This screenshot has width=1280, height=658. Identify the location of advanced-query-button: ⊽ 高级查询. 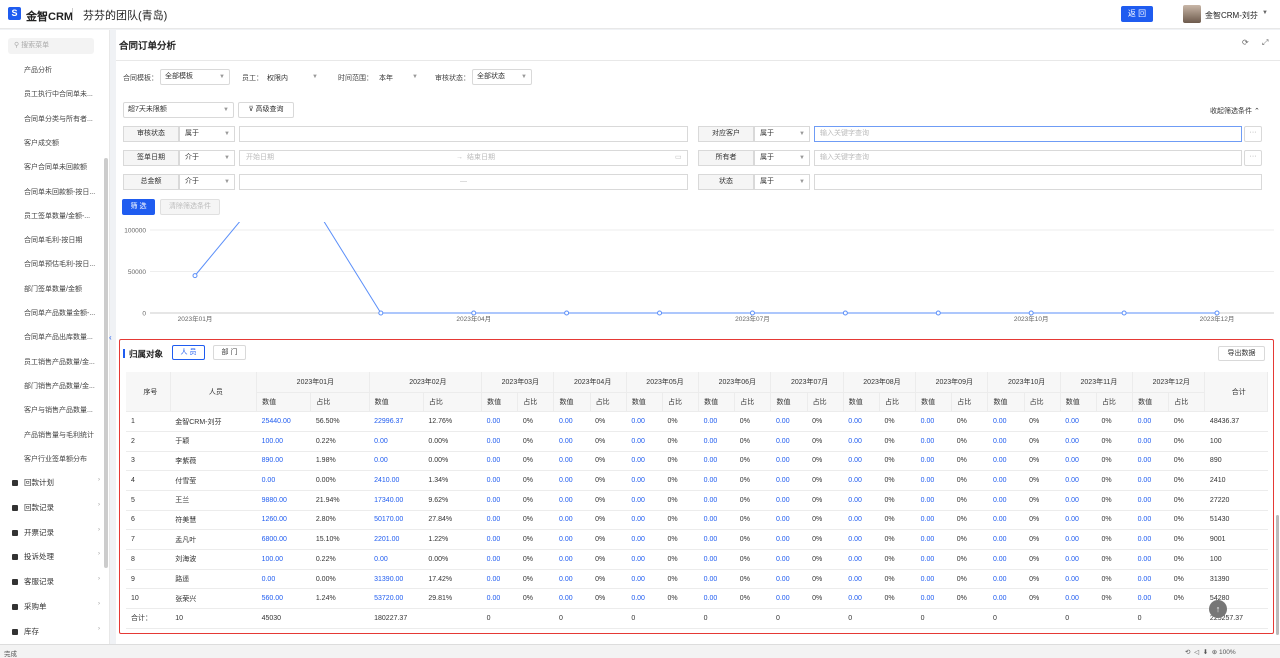
(266, 110).